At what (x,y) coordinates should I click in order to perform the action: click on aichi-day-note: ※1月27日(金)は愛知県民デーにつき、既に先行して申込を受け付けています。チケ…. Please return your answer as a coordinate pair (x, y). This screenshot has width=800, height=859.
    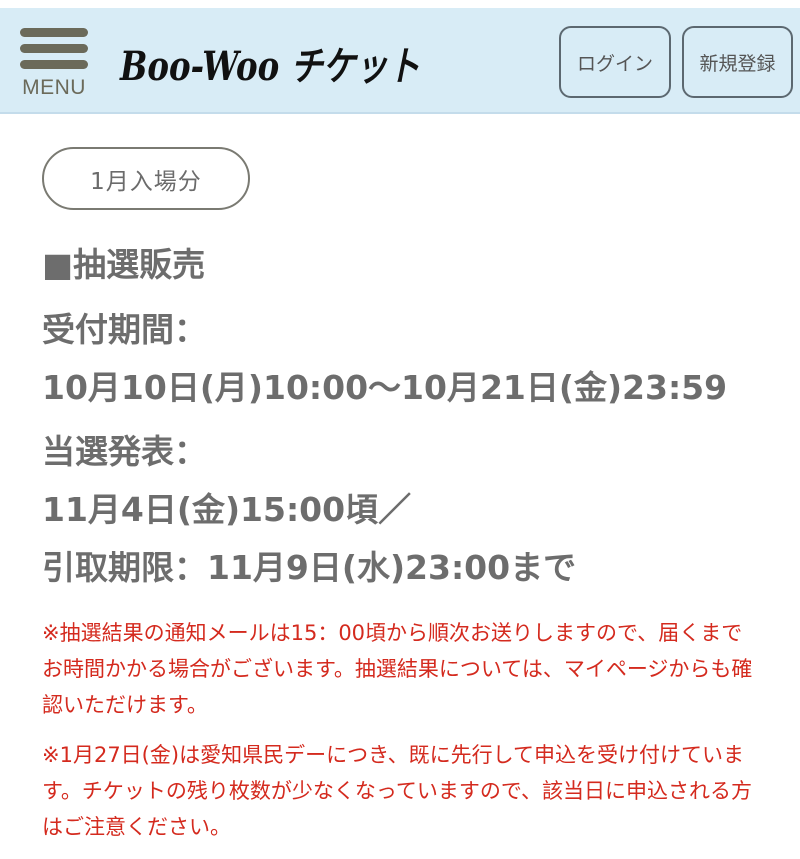
    Looking at the image, I should click on (397, 791).